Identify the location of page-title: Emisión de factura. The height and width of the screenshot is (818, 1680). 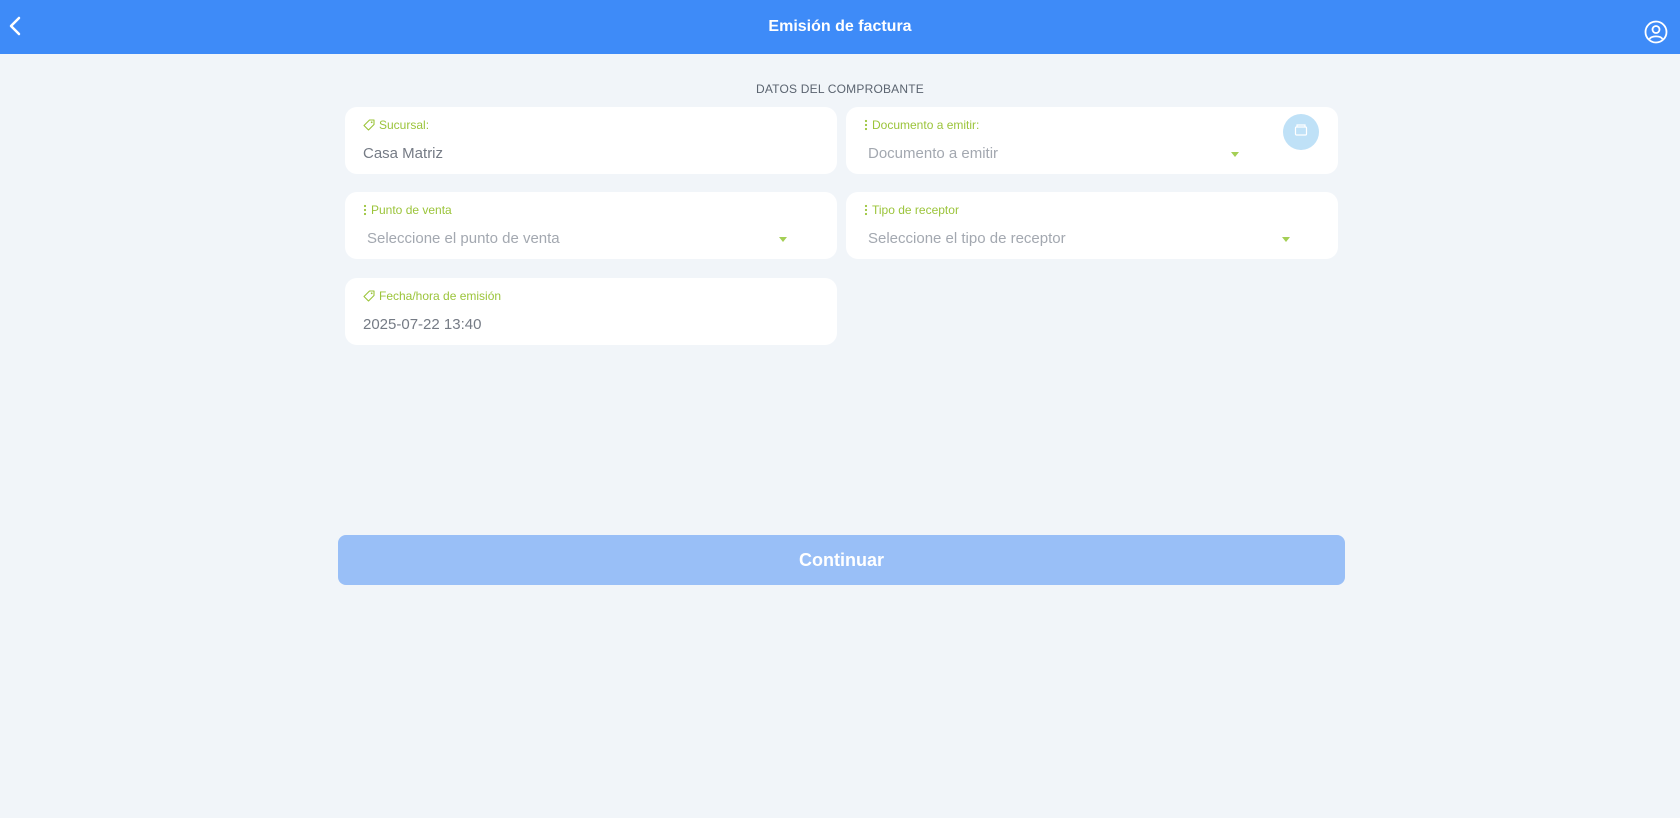
(840, 26).